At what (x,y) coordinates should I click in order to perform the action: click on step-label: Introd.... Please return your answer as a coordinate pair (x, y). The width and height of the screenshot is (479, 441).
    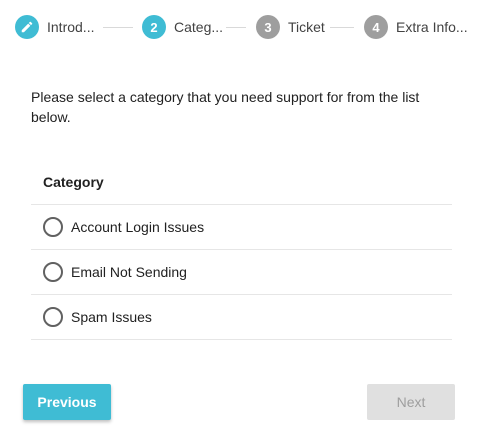
    Looking at the image, I should click on (71, 27).